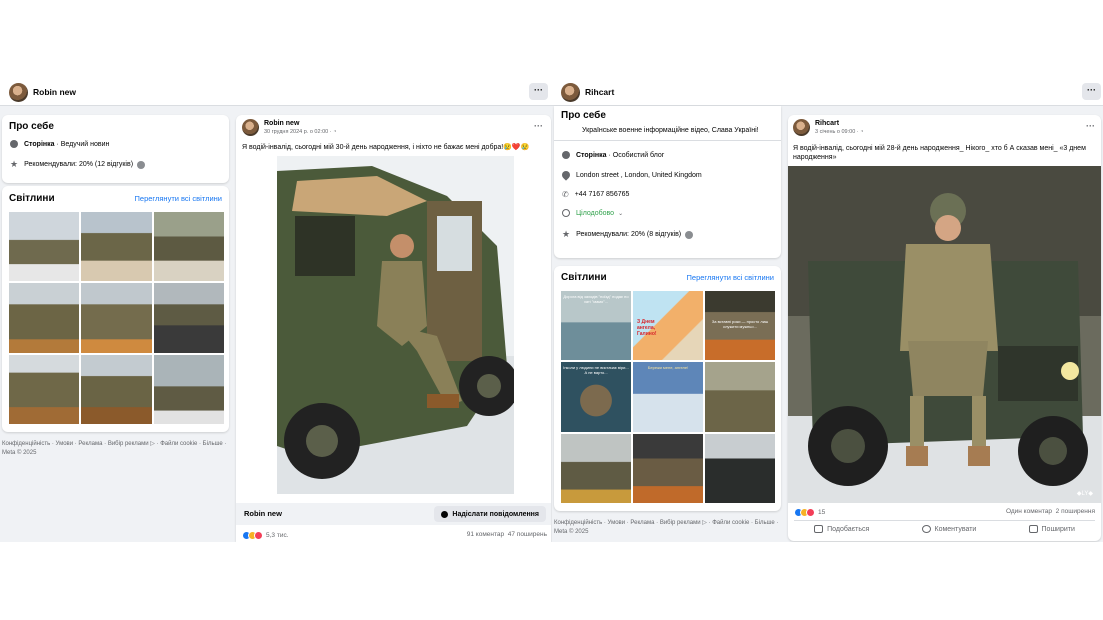  Describe the element at coordinates (848, 529) in the screenshot. I see `like-label: Подобається` at that location.